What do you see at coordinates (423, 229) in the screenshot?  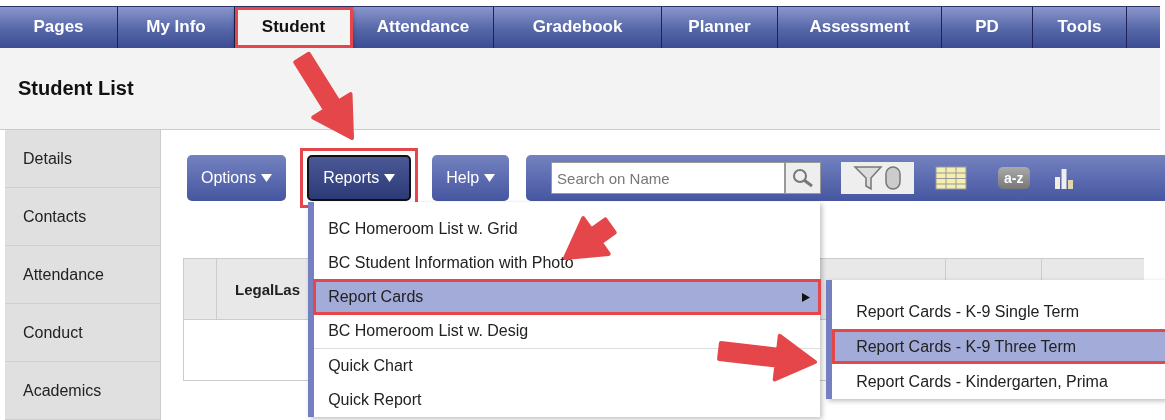 I see `menu-item-label: BC Homeroom List w. Grid` at bounding box center [423, 229].